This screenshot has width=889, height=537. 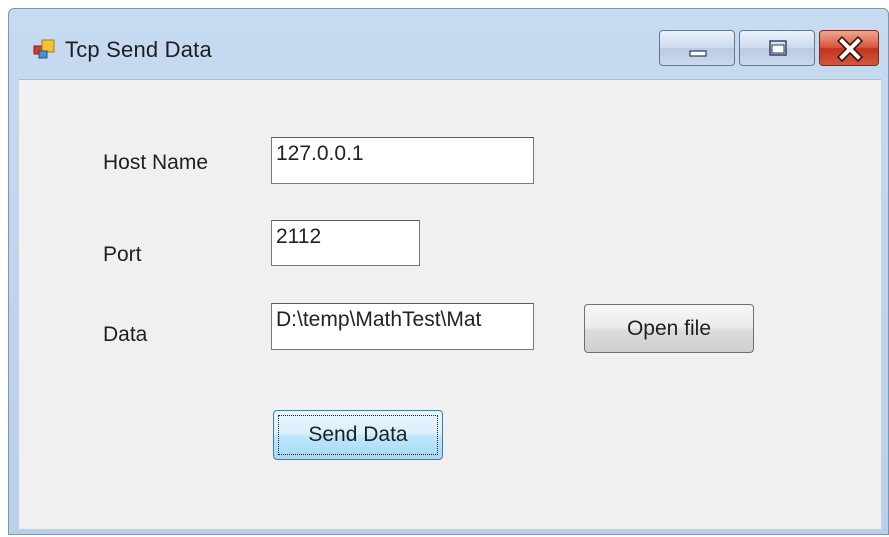 What do you see at coordinates (402, 160) in the screenshot?
I see `host-name-input: 127.0.0.1` at bounding box center [402, 160].